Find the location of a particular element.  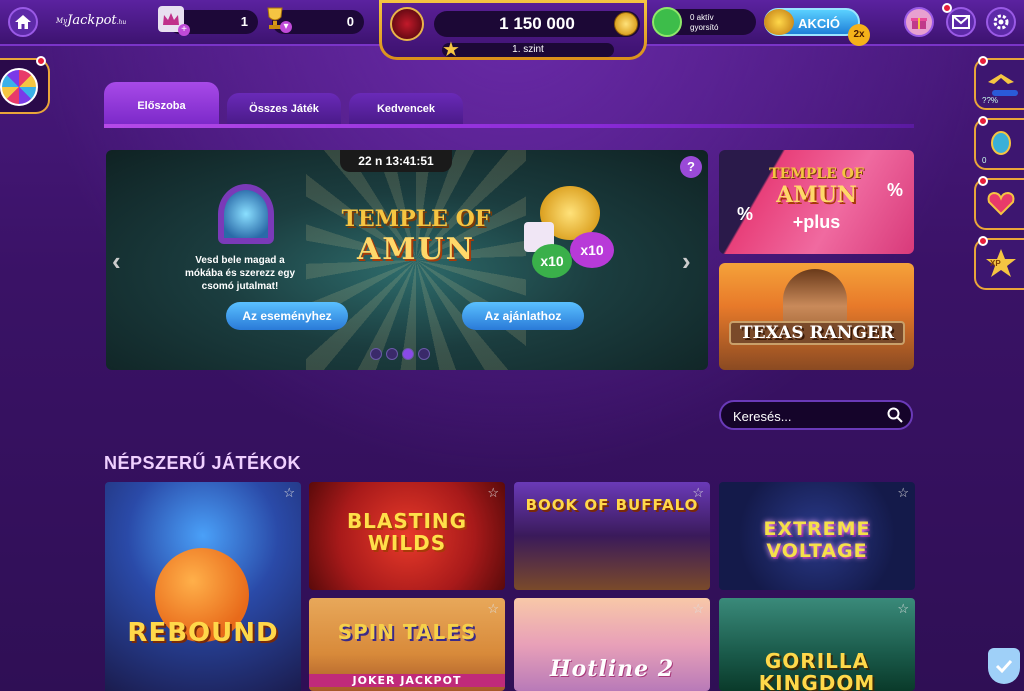

akcio-button: AKCIÓ 2x is located at coordinates (817, 27).